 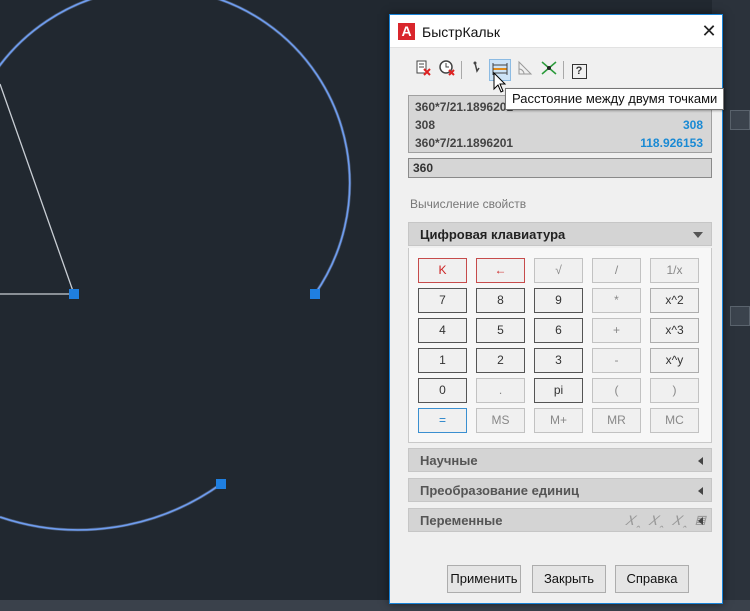 What do you see at coordinates (221, 484) in the screenshot?
I see `grip-lower-arc-end` at bounding box center [221, 484].